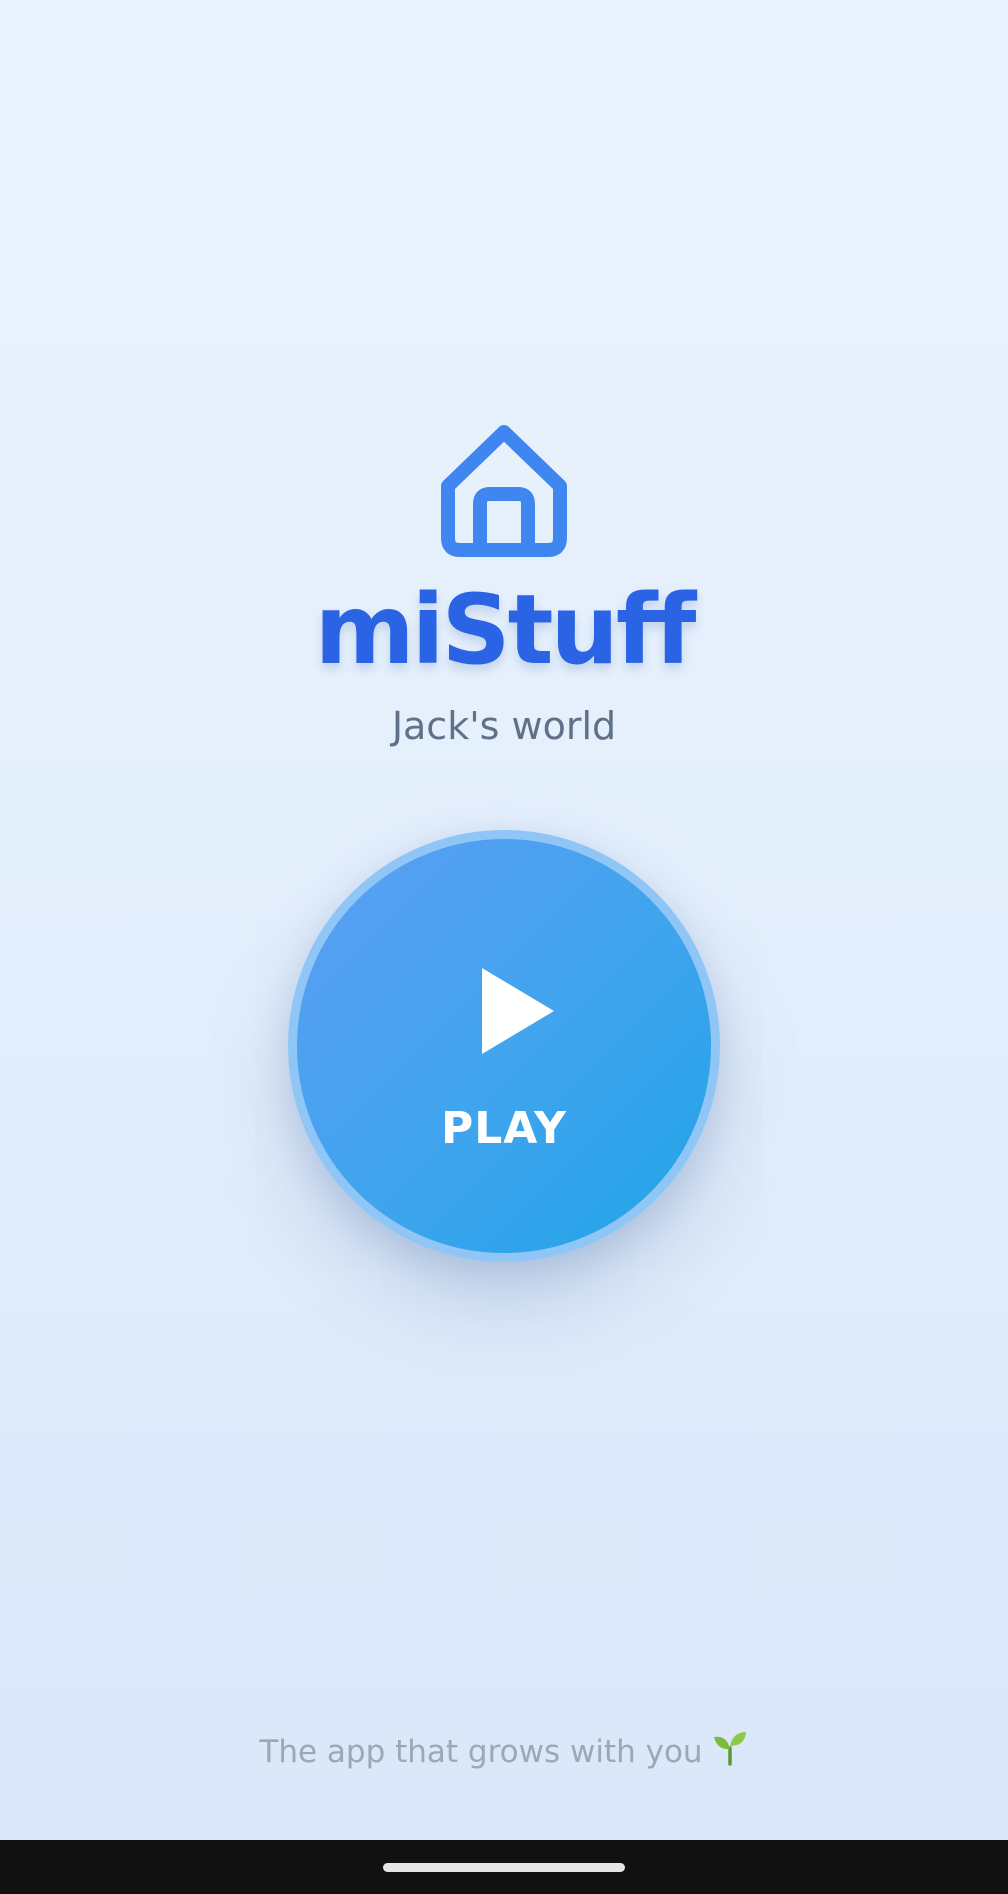 The image size is (1008, 1894). I want to click on user-world-subtitle: Jack's world, so click(504, 726).